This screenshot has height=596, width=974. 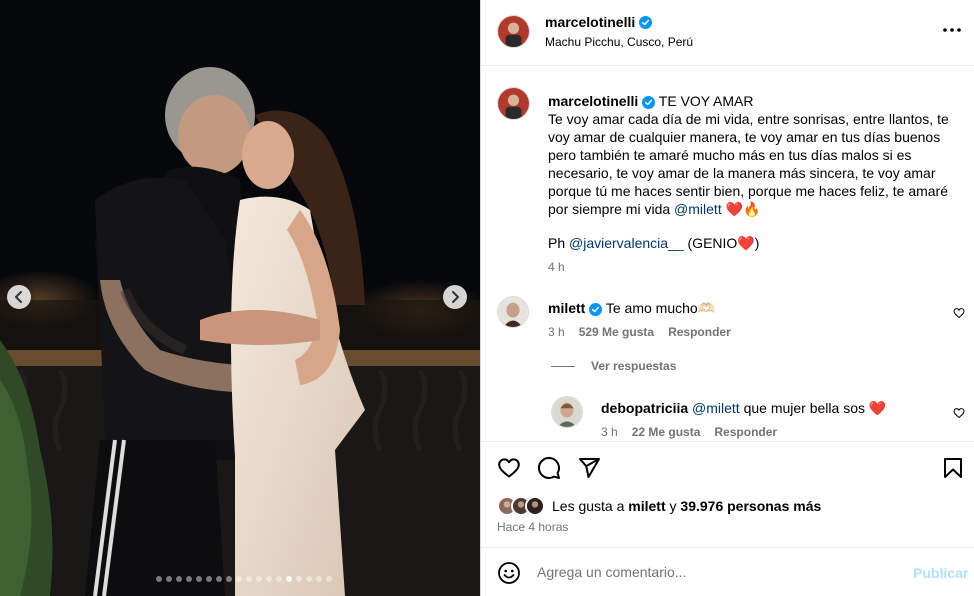 What do you see at coordinates (593, 101) in the screenshot?
I see `caption-username: marcelotinelli` at bounding box center [593, 101].